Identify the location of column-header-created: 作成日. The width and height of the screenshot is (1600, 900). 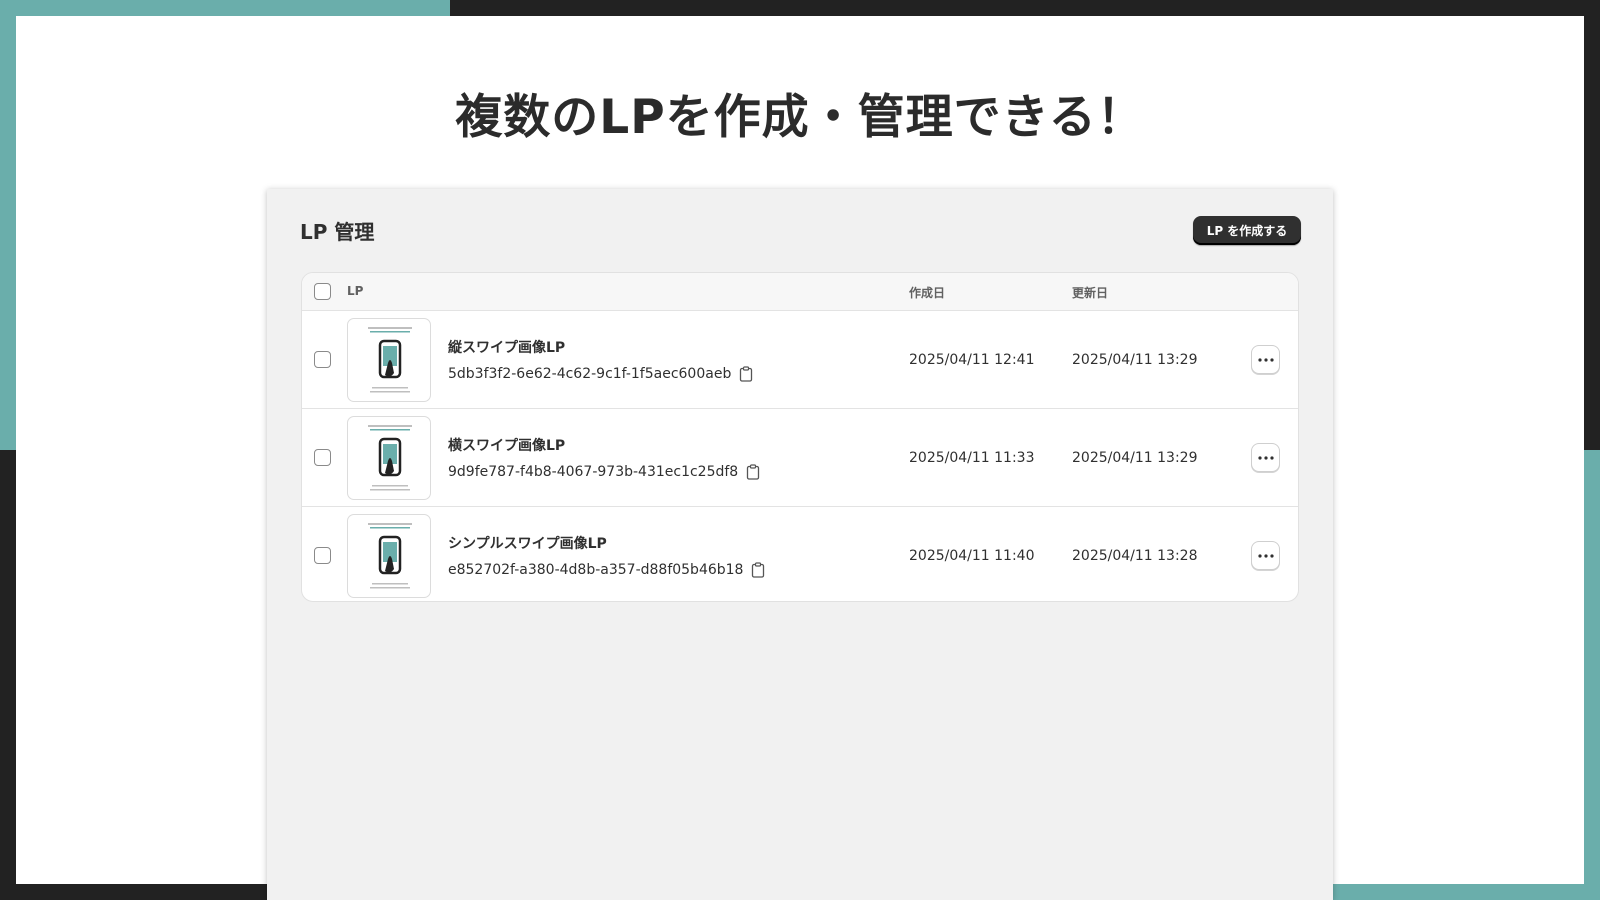
(927, 293).